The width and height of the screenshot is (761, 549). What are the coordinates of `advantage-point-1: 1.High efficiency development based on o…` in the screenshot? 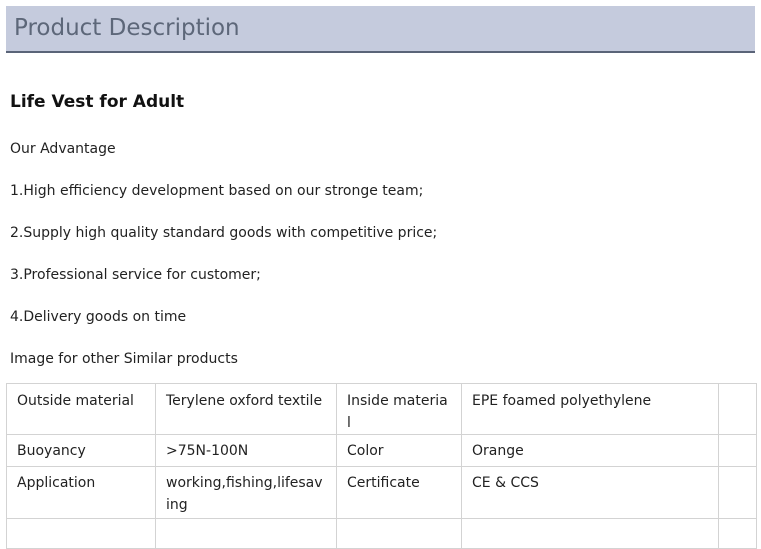 It's located at (217, 191).